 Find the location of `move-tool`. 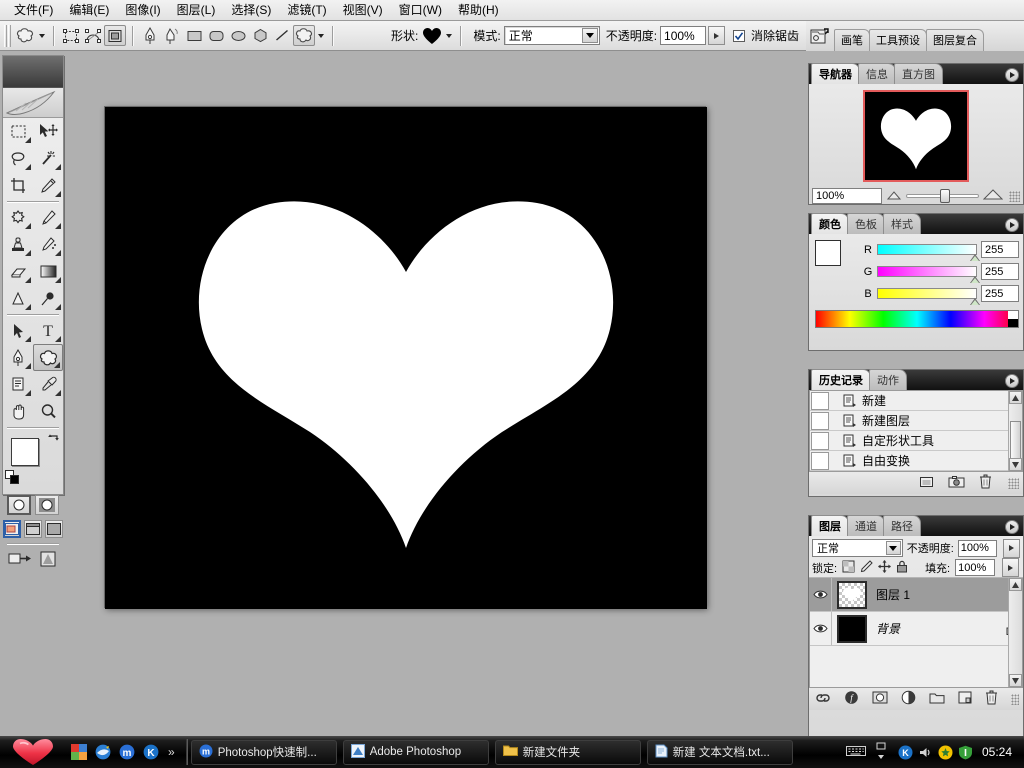

move-tool is located at coordinates (48, 131).